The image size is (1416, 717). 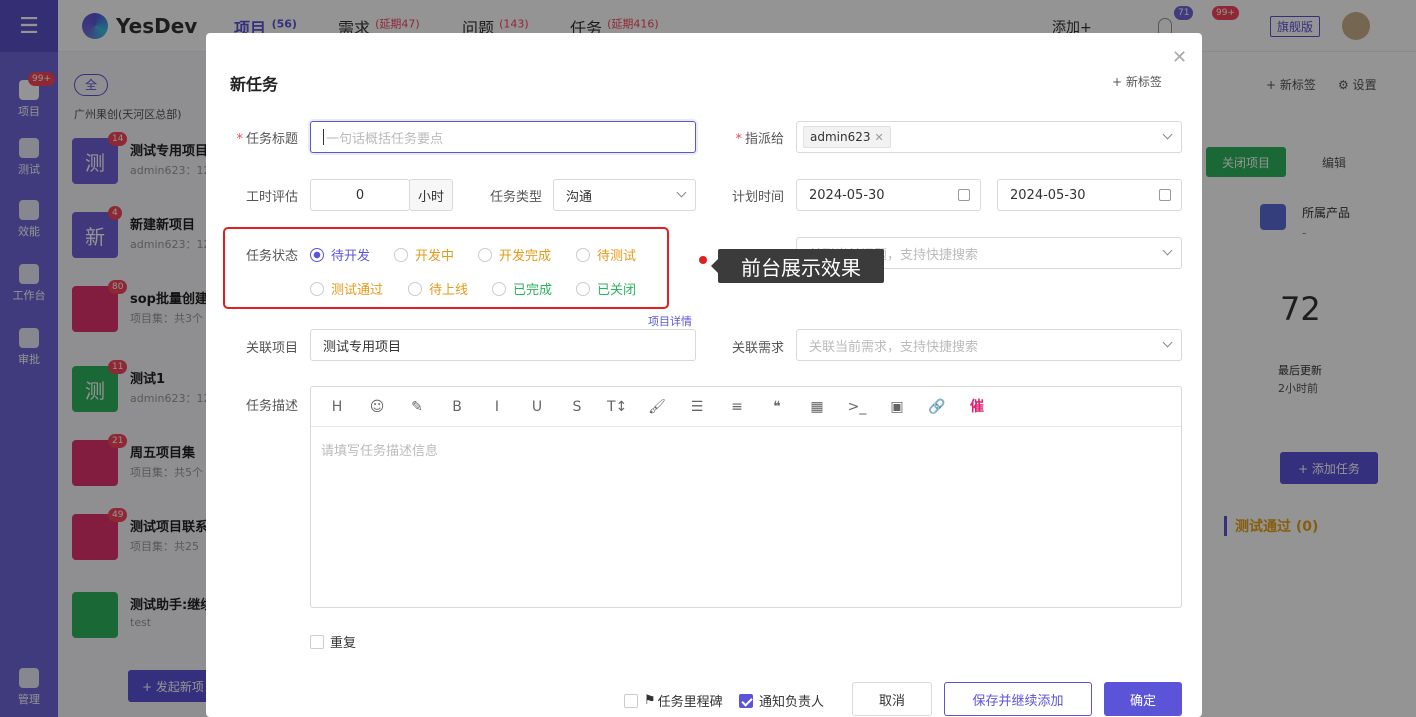 I want to click on start-date-input: 2024-05-30, so click(x=888, y=195).